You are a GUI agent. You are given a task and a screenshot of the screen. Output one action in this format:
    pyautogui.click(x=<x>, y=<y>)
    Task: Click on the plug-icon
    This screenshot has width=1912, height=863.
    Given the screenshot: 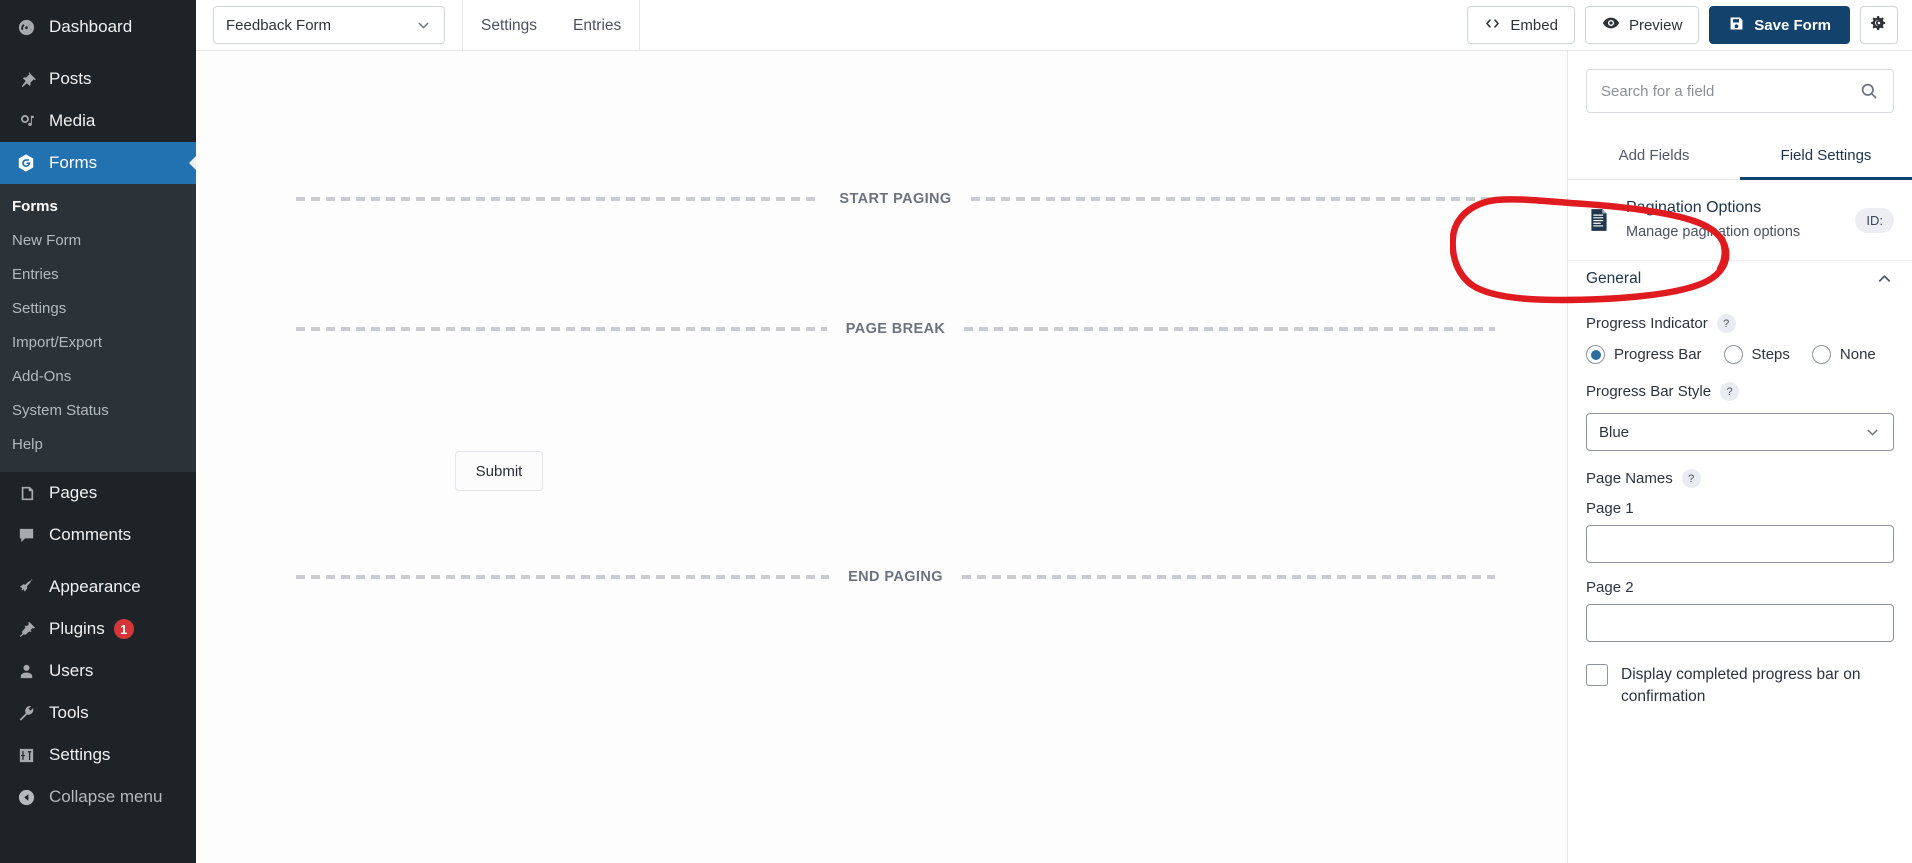 What is the action you would take?
    pyautogui.click(x=26, y=629)
    